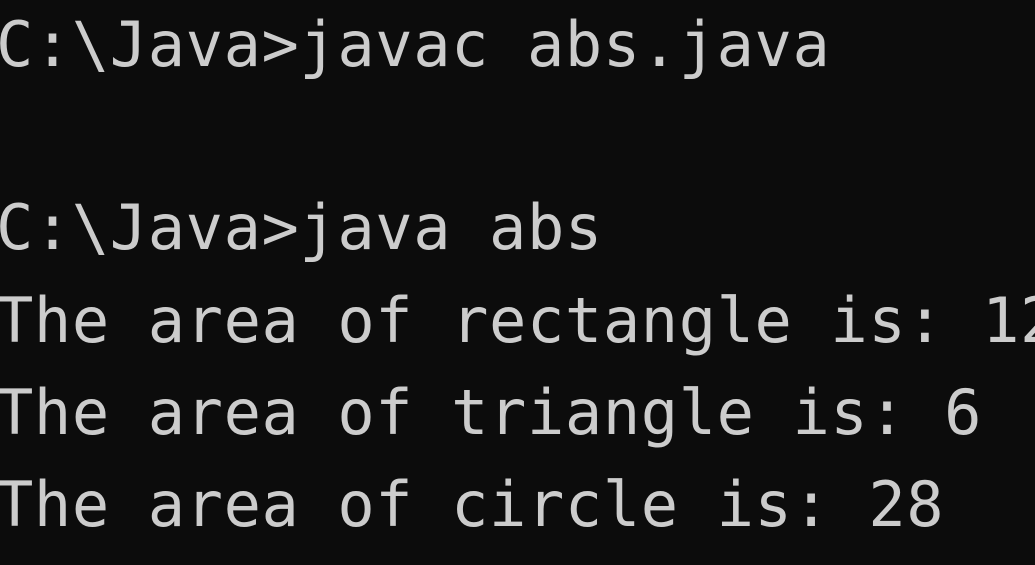 The image size is (1035, 565). What do you see at coordinates (472, 504) in the screenshot?
I see `output-line-circle: The area of circle is: 28` at bounding box center [472, 504].